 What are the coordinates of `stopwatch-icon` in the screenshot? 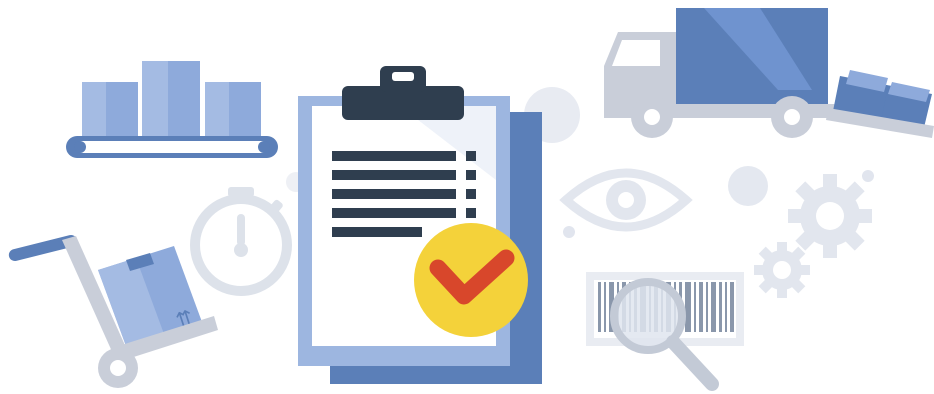 It's located at (241, 241).